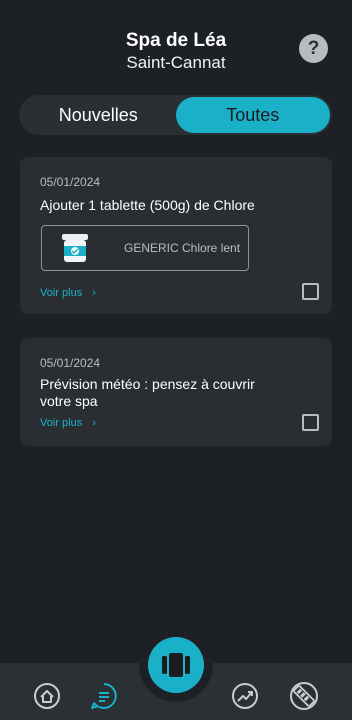 Image resolution: width=352 pixels, height=720 pixels. Describe the element at coordinates (176, 62) in the screenshot. I see `page-subtitle: Saint-Cannat` at that location.